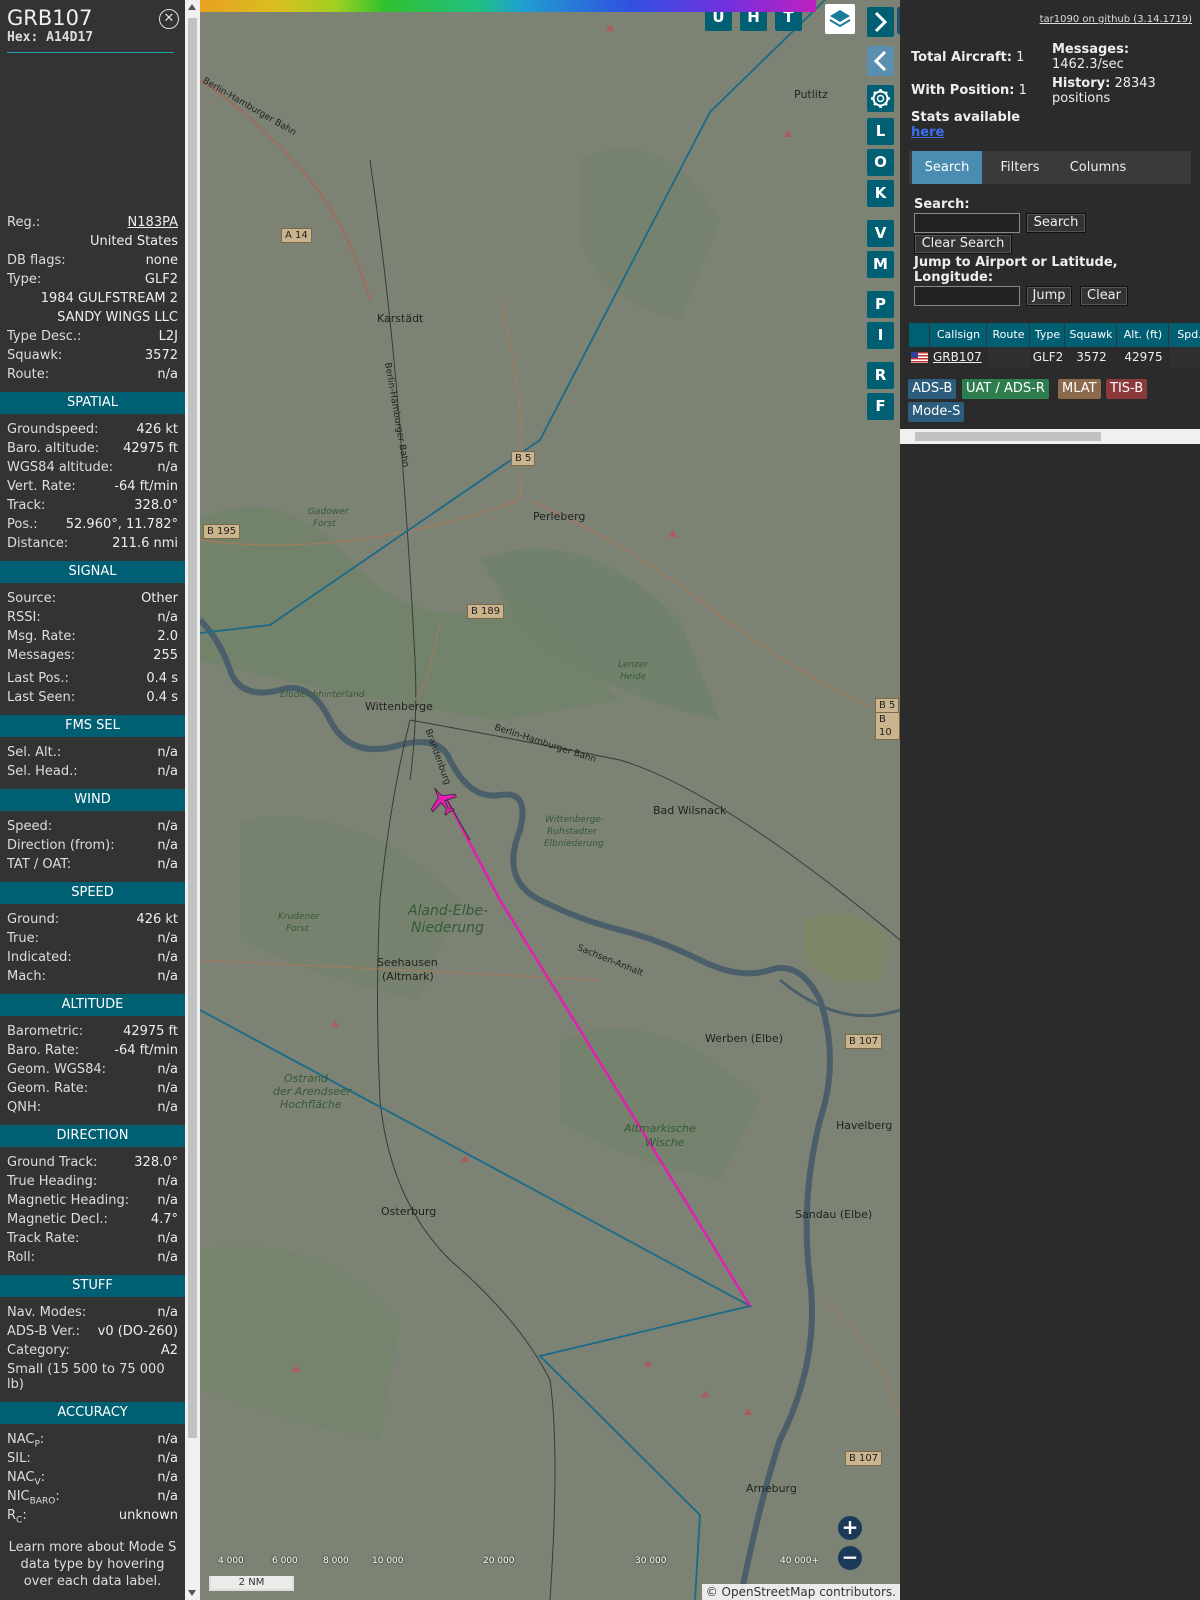 The width and height of the screenshot is (1200, 1600). What do you see at coordinates (92, 1497) in the screenshot?
I see `nicbaro-row: NICBARO: n/a` at bounding box center [92, 1497].